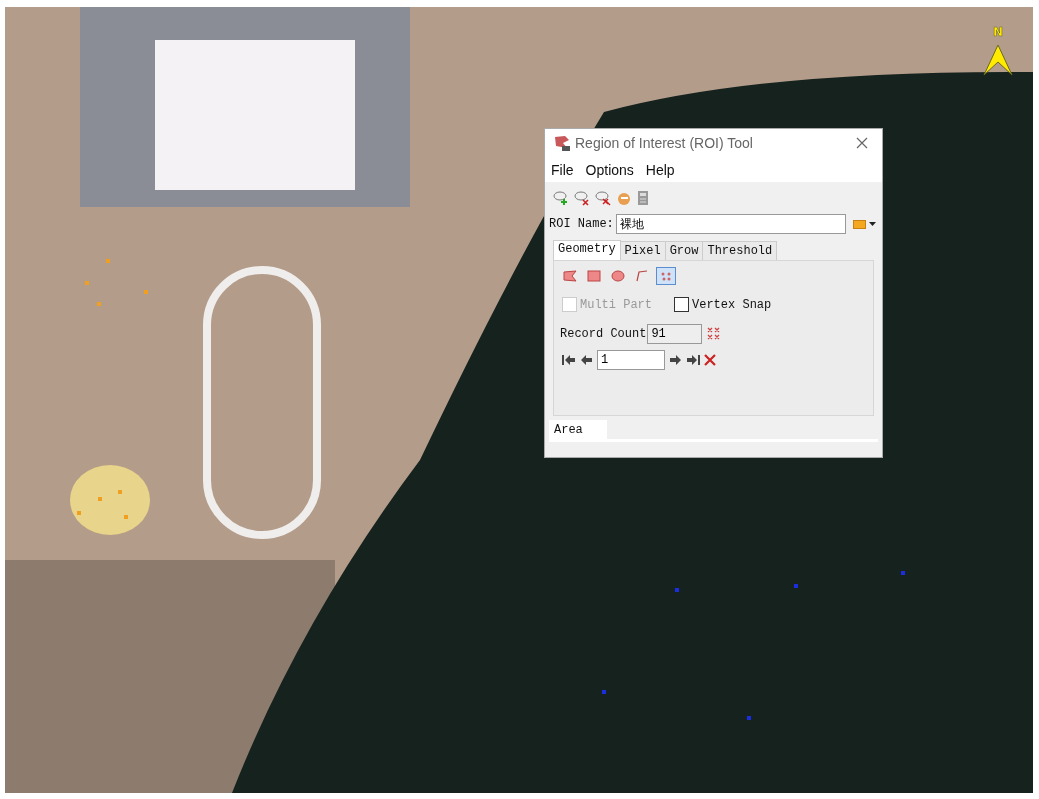 Image resolution: width=1039 pixels, height=799 pixels. Describe the element at coordinates (710, 360) in the screenshot. I see `delete-record-icon` at that location.